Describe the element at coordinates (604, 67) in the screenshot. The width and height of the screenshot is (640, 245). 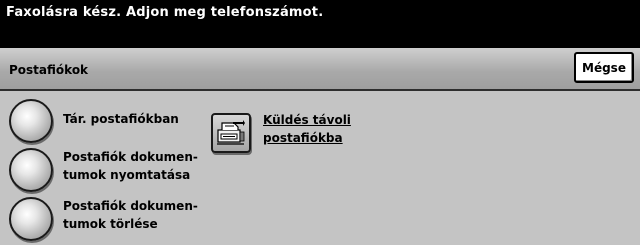
I see `cancel-button: Mégse` at that location.